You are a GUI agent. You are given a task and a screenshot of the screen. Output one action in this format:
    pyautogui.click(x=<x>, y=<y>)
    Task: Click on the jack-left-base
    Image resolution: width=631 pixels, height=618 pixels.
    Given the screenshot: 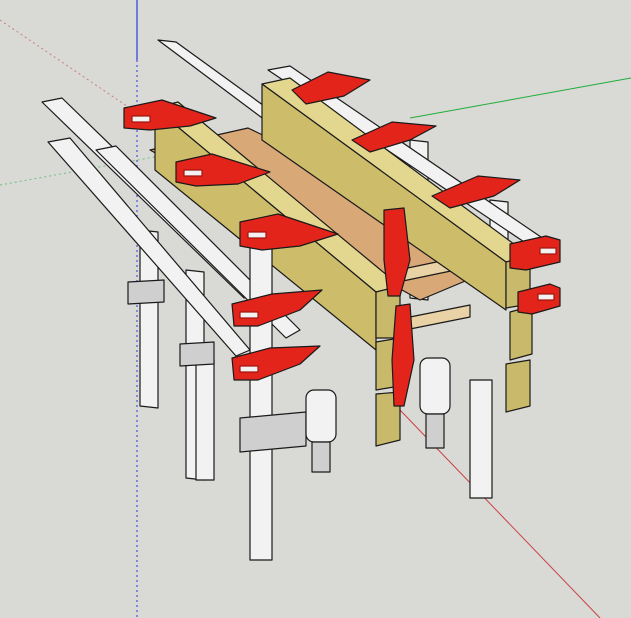 What is the action you would take?
    pyautogui.click(x=321, y=457)
    